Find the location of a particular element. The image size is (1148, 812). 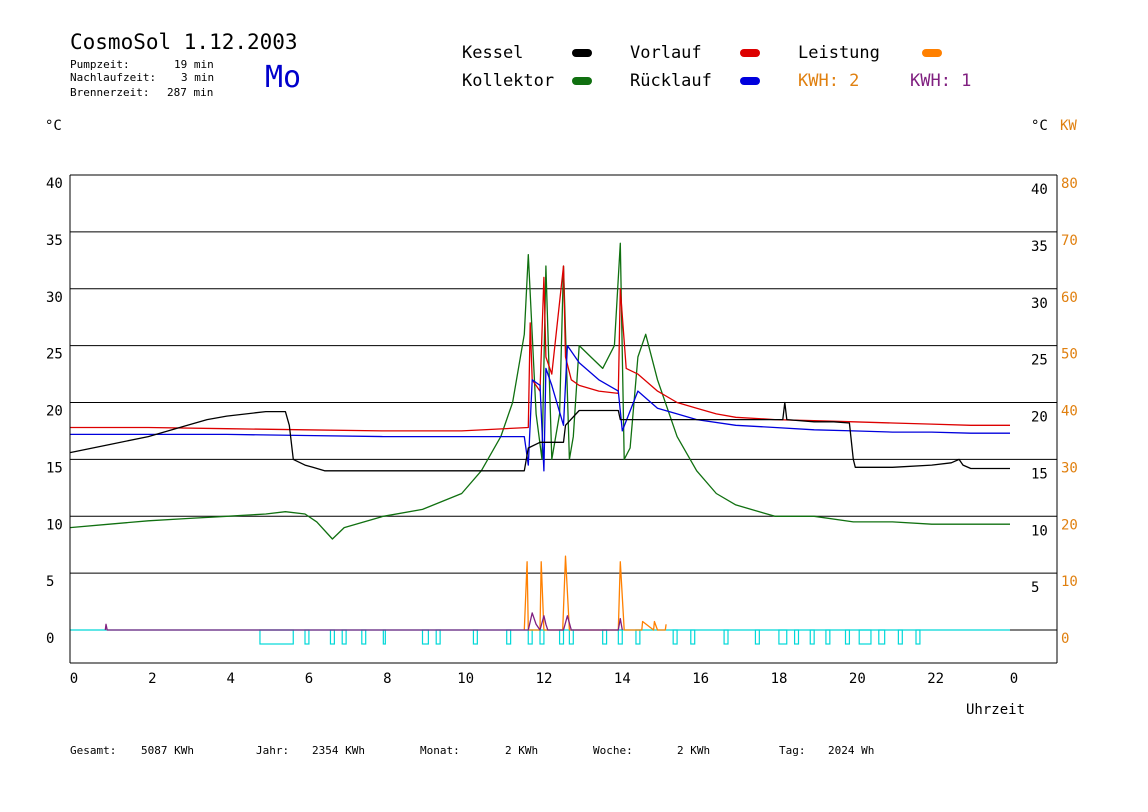

x-tick-label: 8 is located at coordinates (387, 679).